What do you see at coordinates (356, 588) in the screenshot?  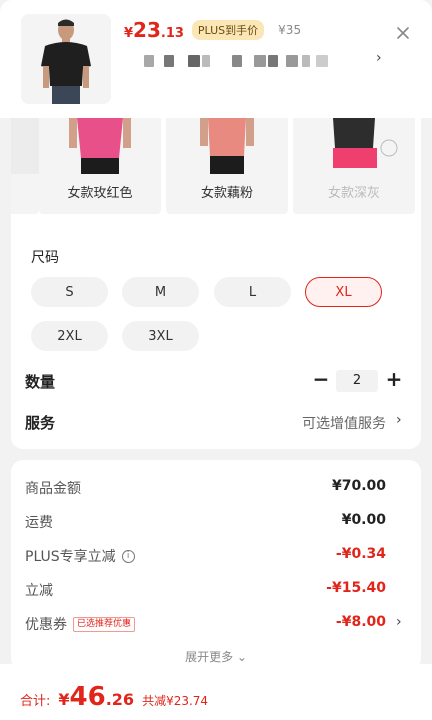 I see `summary-value: -¥15.40` at bounding box center [356, 588].